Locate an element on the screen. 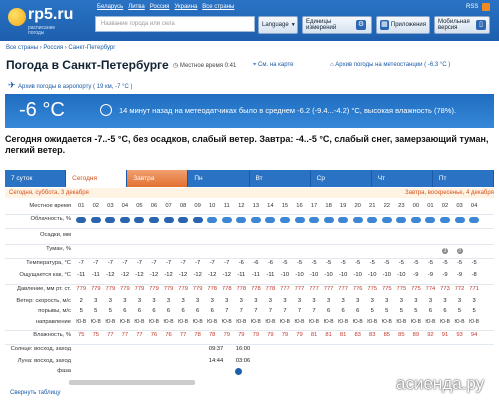  tab-mon: Пн is located at coordinates (219, 178).